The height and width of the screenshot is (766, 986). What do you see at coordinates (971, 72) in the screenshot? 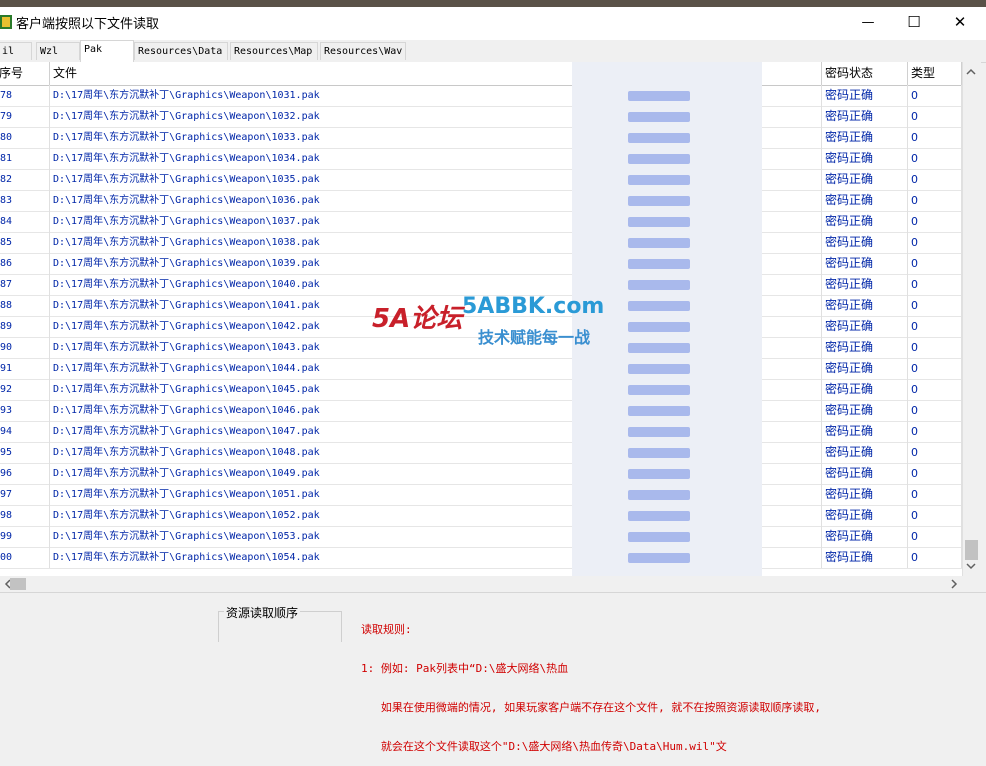
I see `scroll-up-arrow-icon` at bounding box center [971, 72].